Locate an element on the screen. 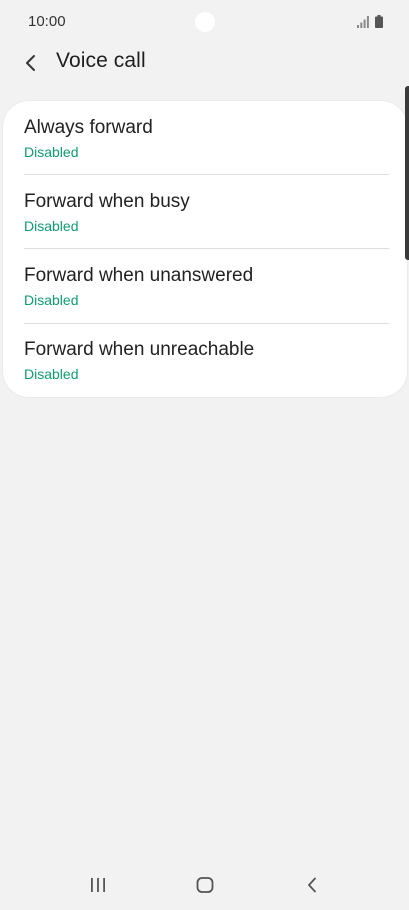  home-icon is located at coordinates (205, 885).